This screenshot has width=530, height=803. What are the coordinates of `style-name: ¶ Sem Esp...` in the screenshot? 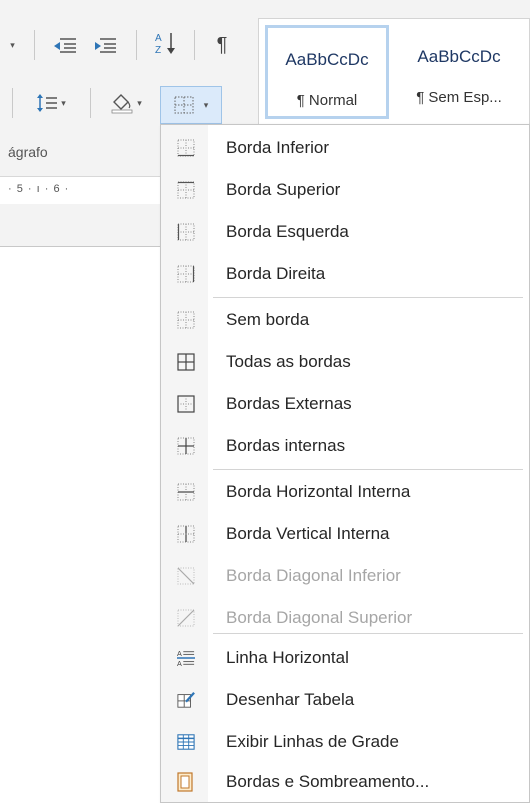 It's located at (459, 97).